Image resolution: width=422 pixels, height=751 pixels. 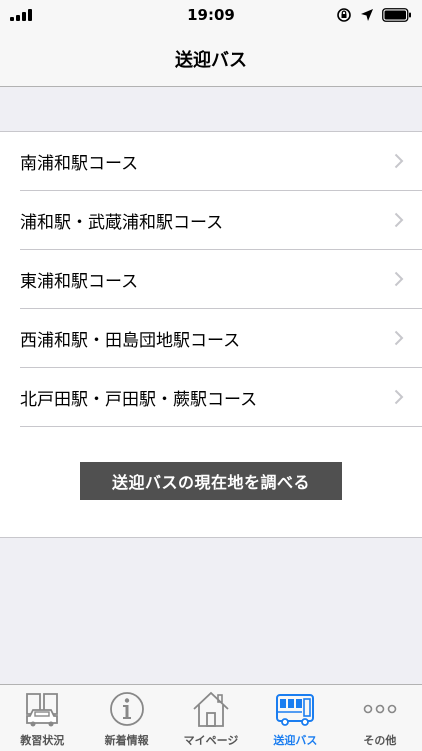 I want to click on course-row-higashi-urawa: 東浦和駅コース, so click(x=221, y=279).